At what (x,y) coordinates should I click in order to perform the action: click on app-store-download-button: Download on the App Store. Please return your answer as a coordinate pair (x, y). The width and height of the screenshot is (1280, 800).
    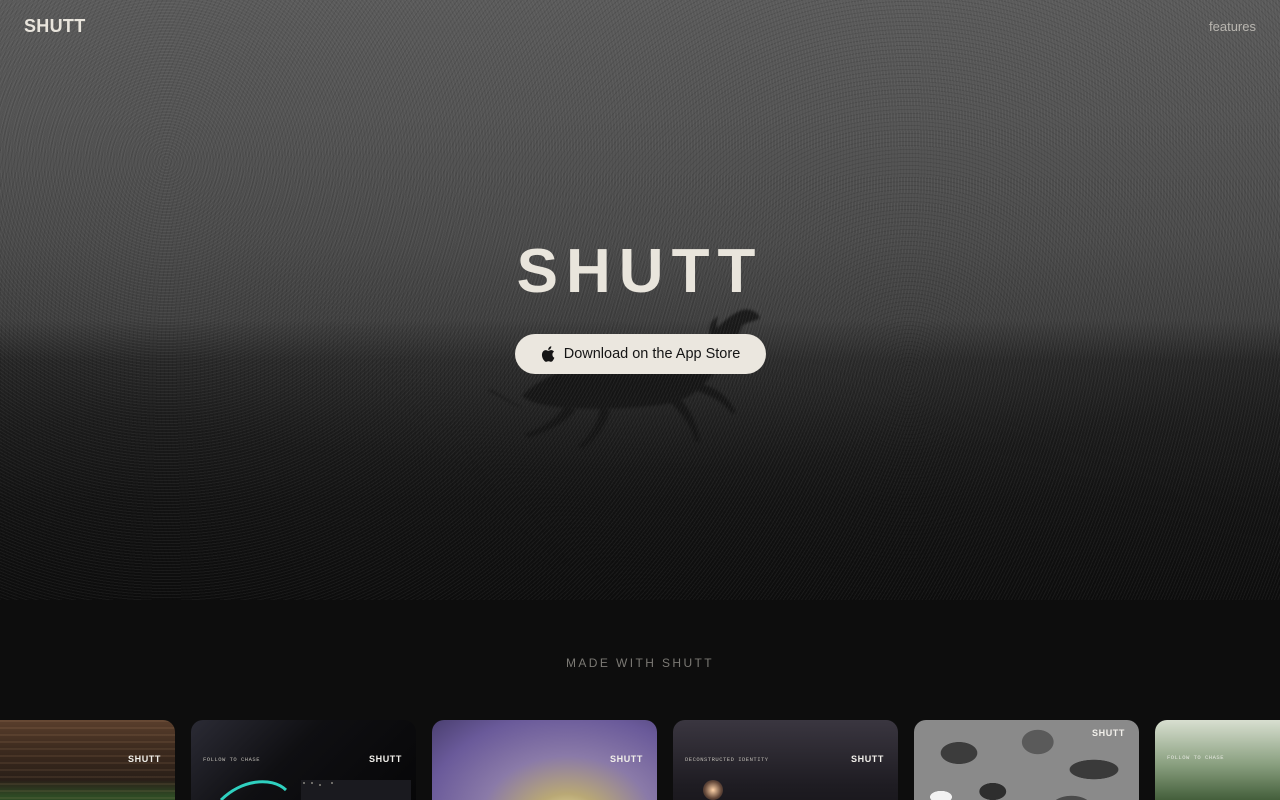
    Looking at the image, I should click on (640, 354).